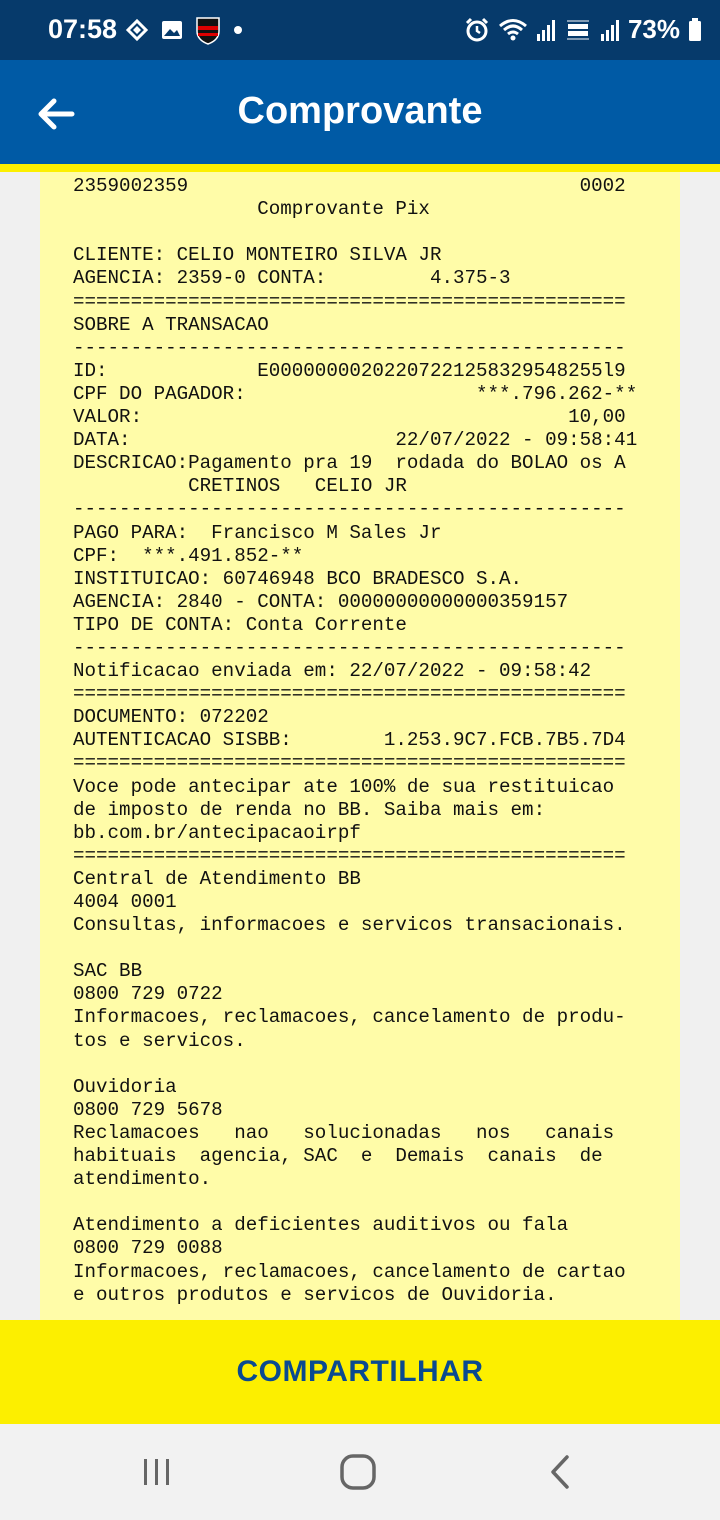  I want to click on app-bar: Comprovante, so click(360, 112).